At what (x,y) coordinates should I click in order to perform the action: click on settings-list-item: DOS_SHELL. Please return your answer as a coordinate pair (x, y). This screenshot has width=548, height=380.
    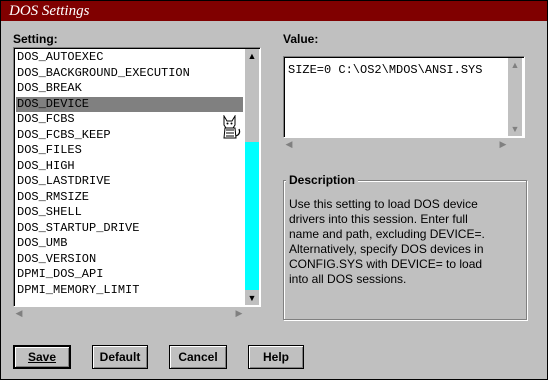
    Looking at the image, I should click on (129, 212).